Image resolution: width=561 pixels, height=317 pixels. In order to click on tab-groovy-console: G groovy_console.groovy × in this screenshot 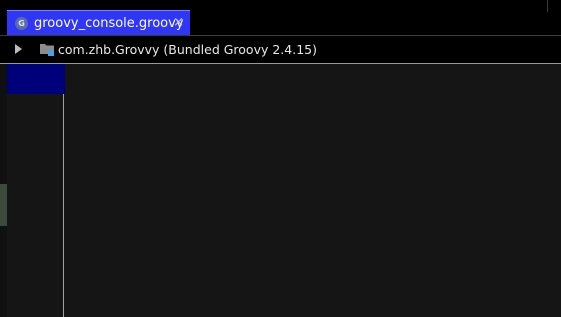, I will do `click(98, 22)`.